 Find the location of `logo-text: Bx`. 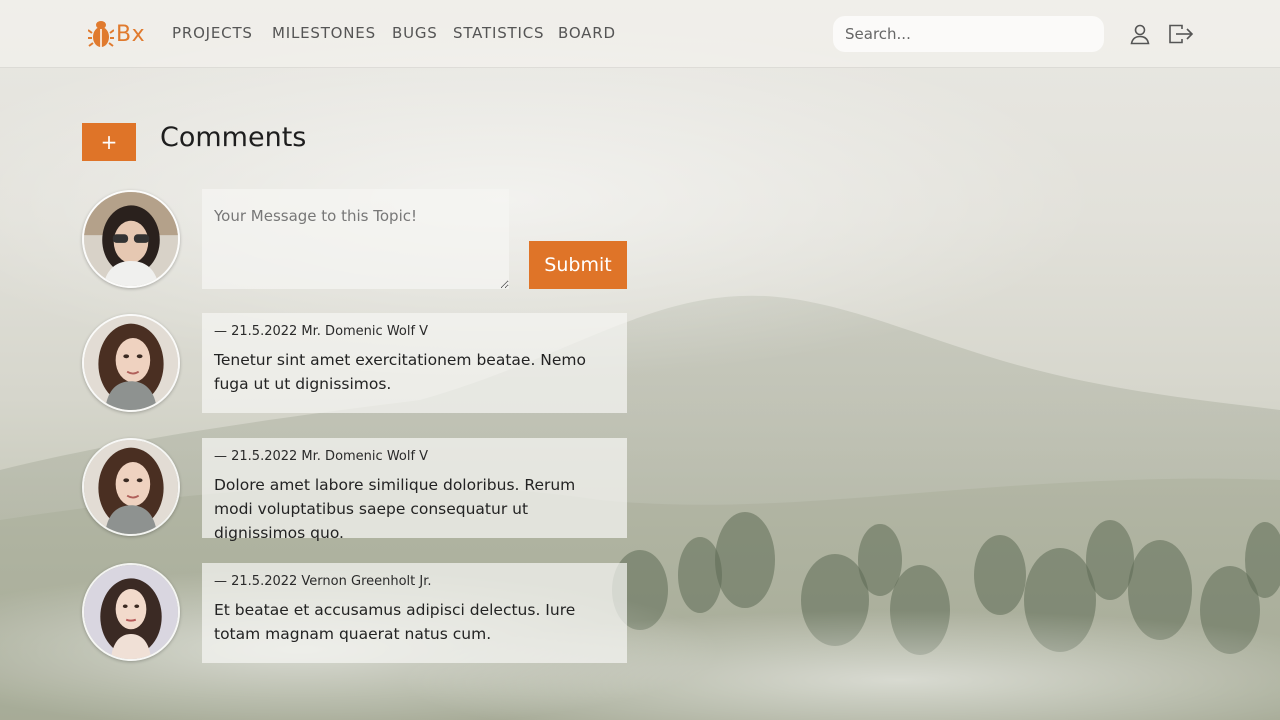

logo-text: Bx is located at coordinates (131, 34).